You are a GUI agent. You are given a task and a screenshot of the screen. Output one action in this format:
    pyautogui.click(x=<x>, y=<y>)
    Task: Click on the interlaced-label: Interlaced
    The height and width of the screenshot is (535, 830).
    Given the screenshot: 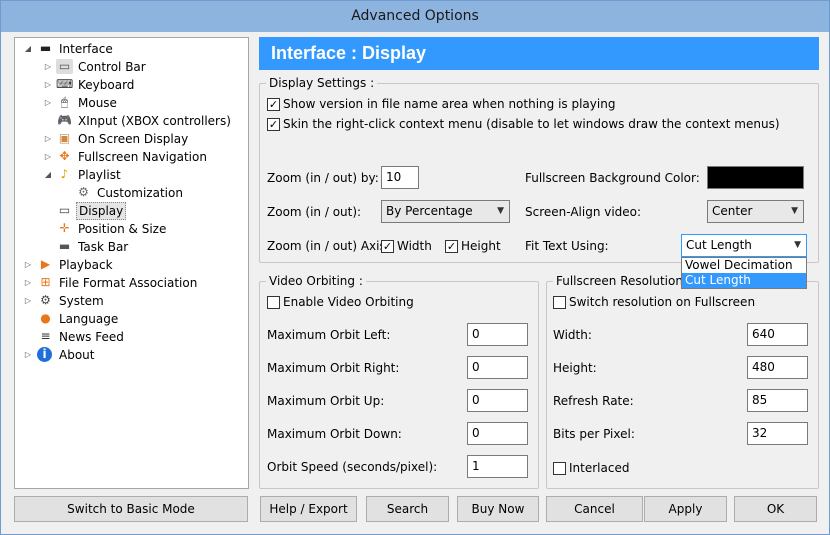 What is the action you would take?
    pyautogui.click(x=599, y=468)
    